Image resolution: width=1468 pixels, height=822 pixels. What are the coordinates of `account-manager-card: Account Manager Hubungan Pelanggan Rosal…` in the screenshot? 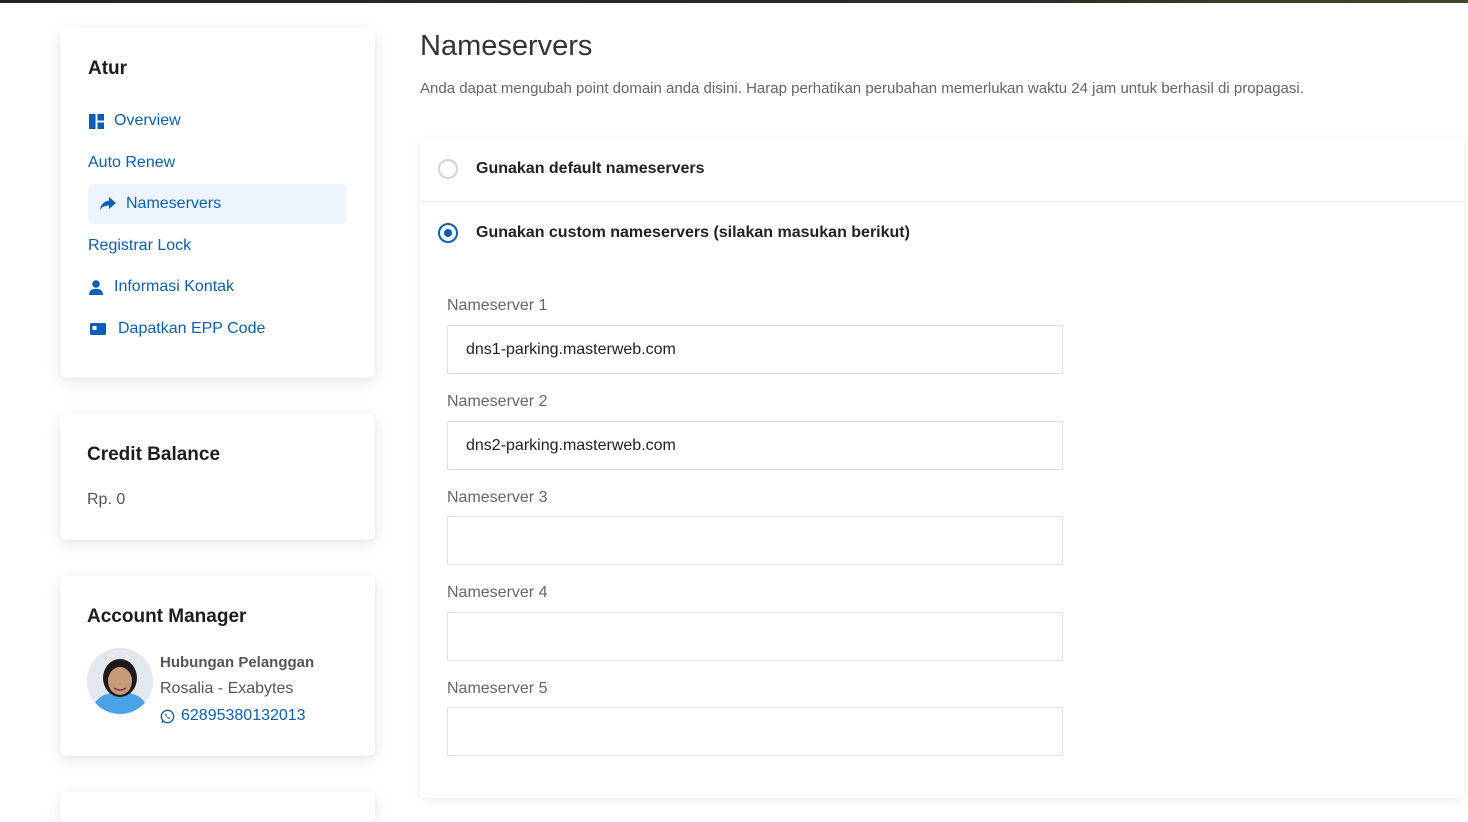 It's located at (217, 666).